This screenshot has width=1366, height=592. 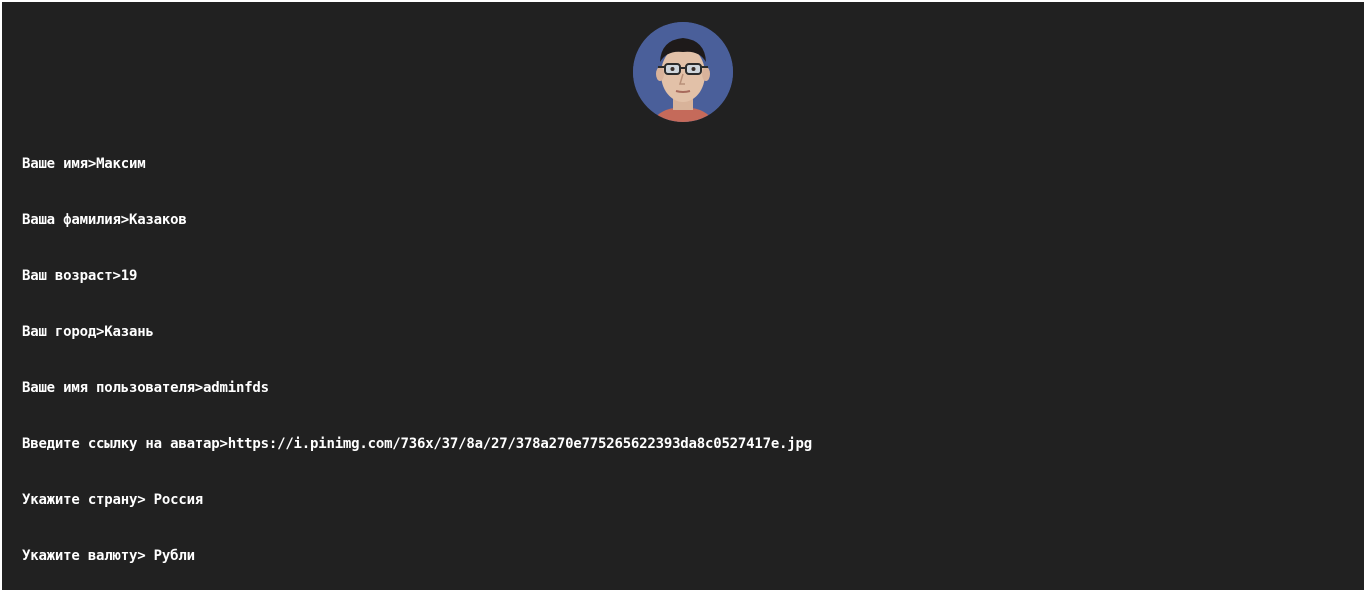 I want to click on field-last-name: Ваша фамилия> Казаков, so click(x=417, y=236).